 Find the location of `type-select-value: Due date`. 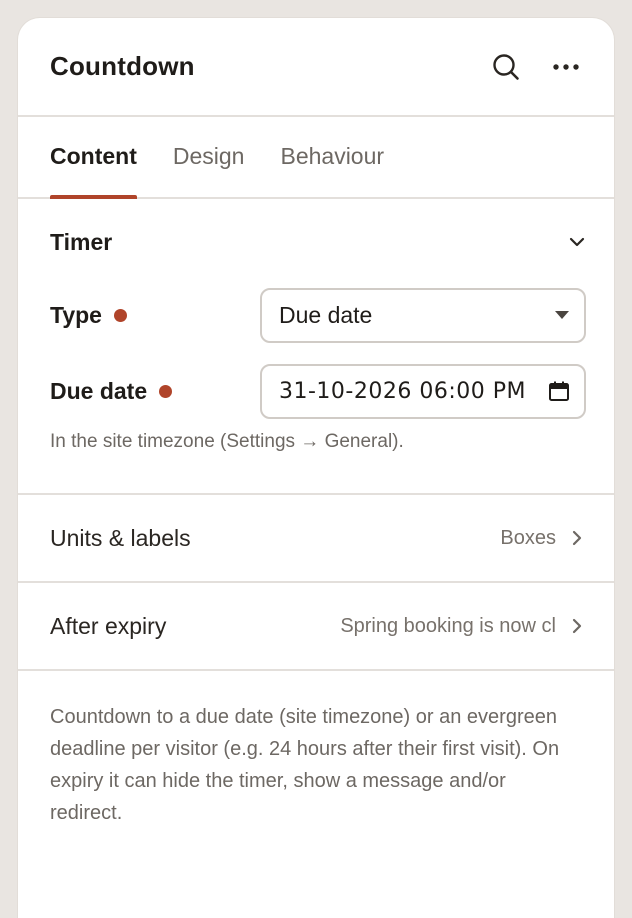

type-select-value: Due date is located at coordinates (326, 314).